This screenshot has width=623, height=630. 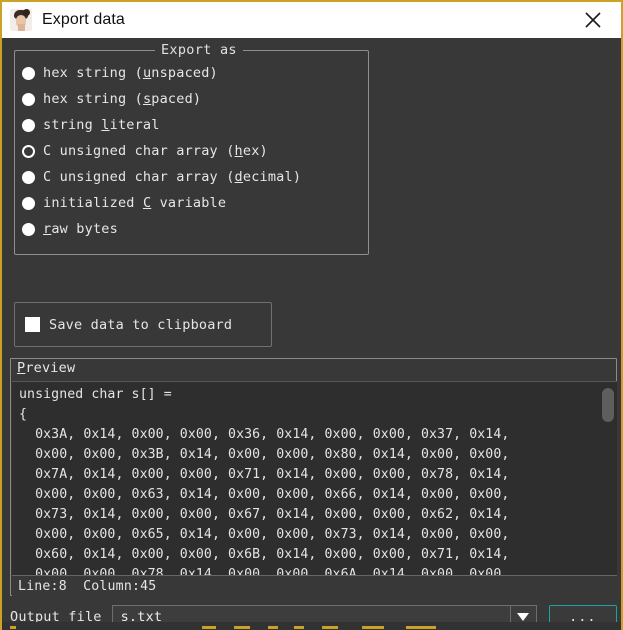 I want to click on portrait-avatar-icon, so click(x=21, y=20).